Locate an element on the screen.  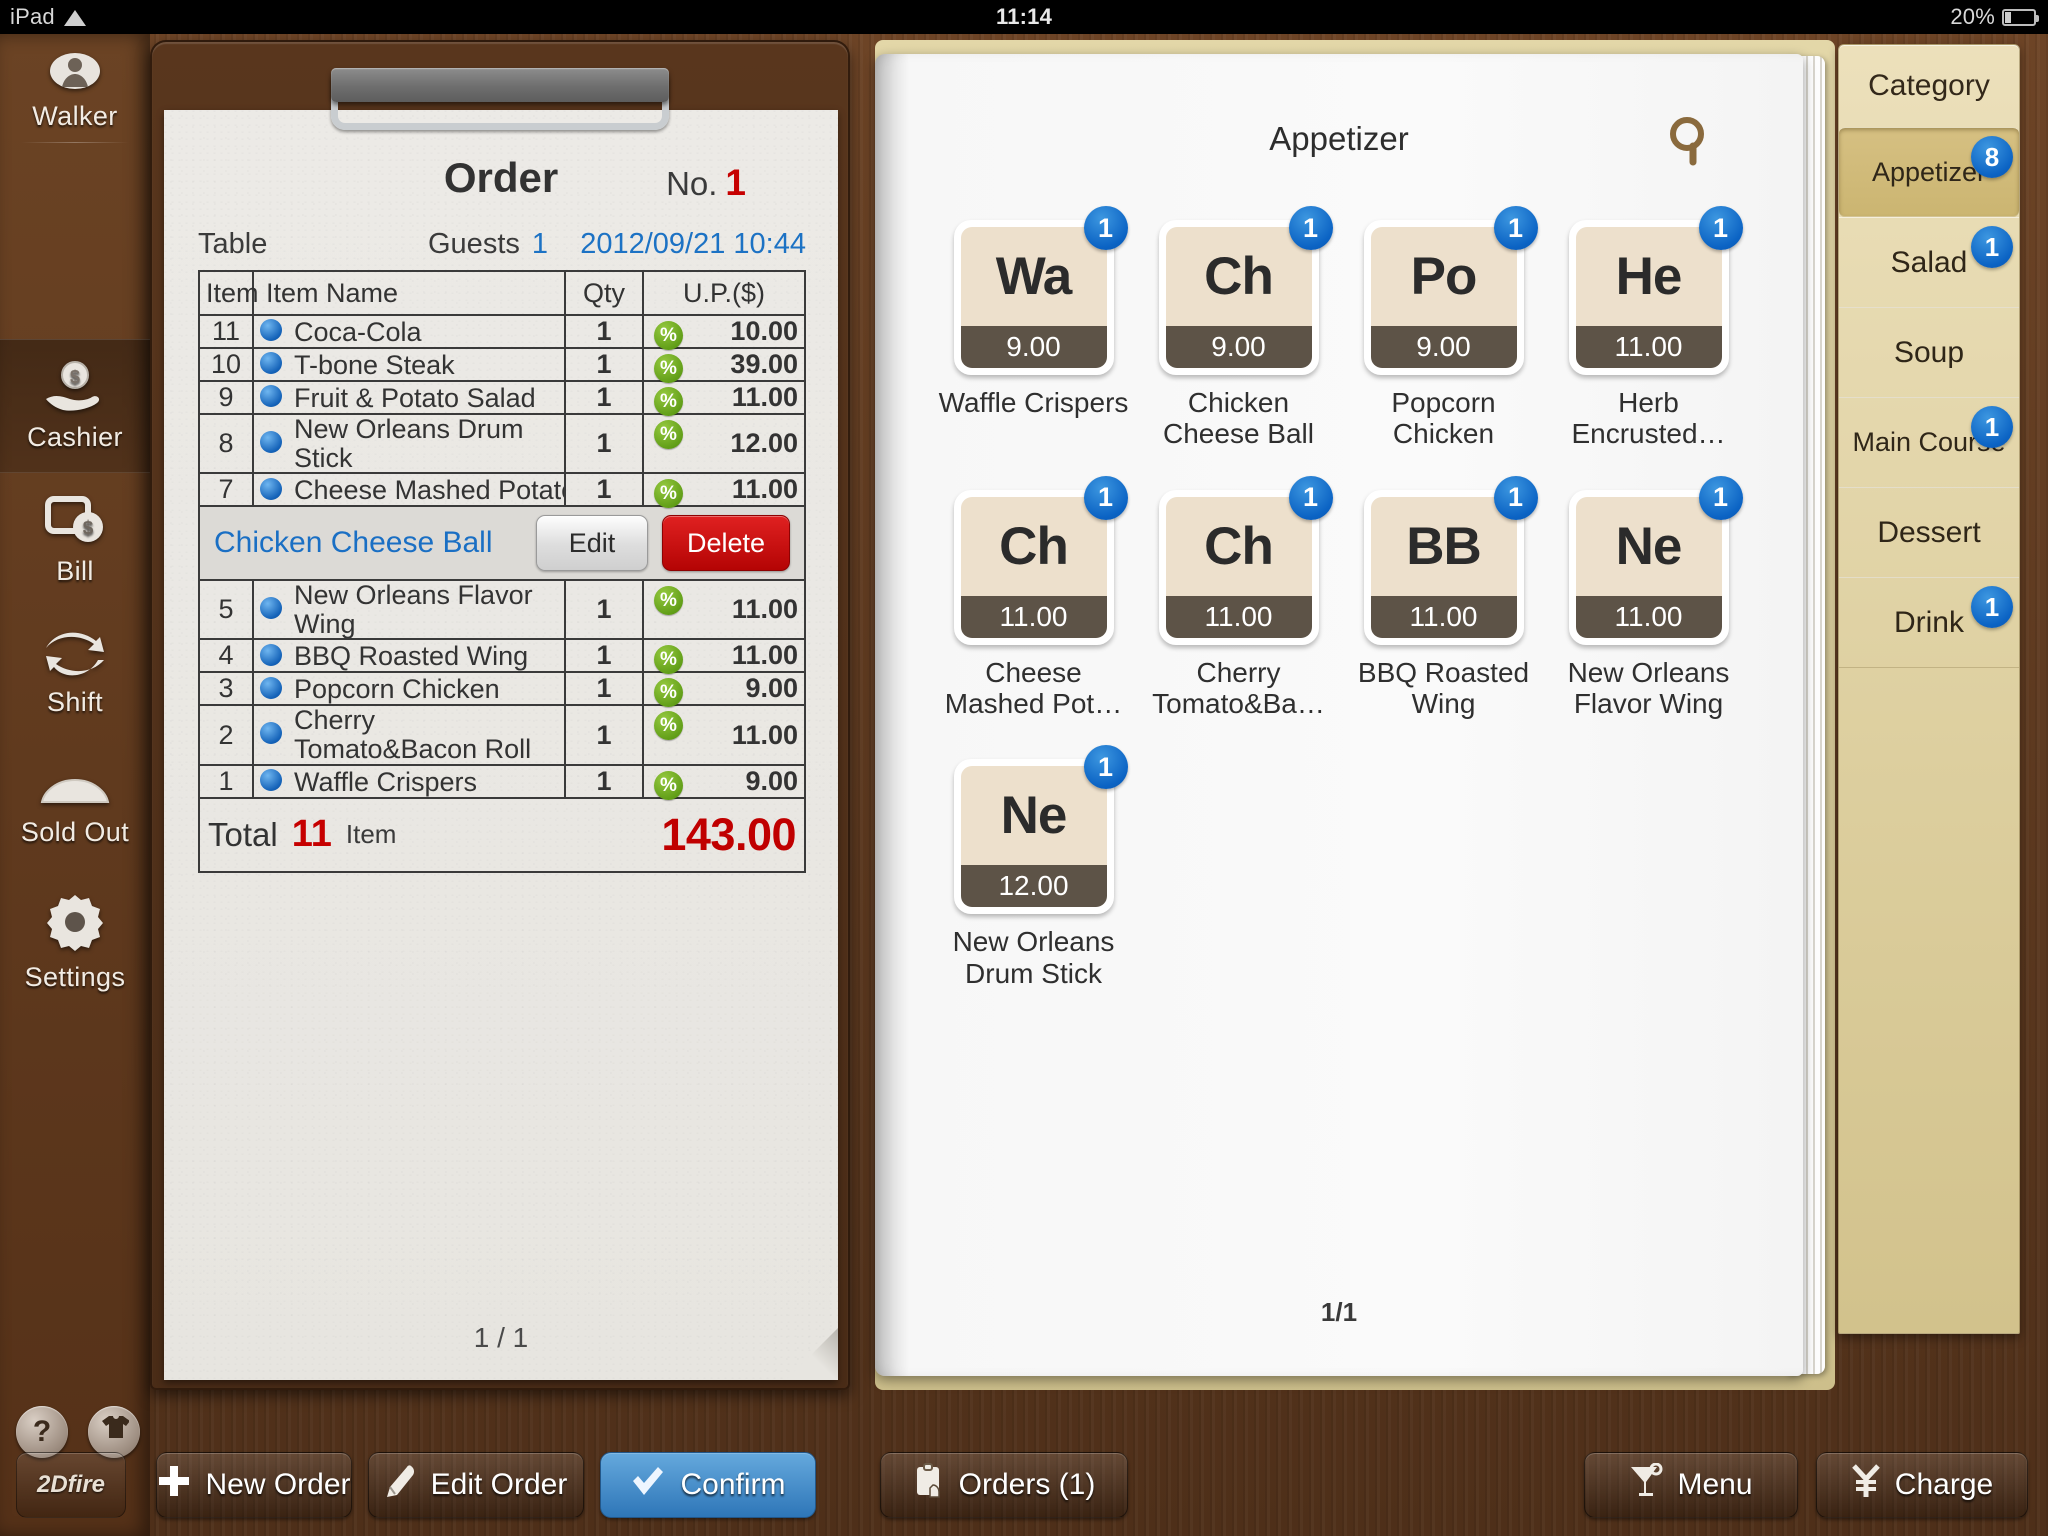
tile-abbreviation: He is located at coordinates (1648, 276).